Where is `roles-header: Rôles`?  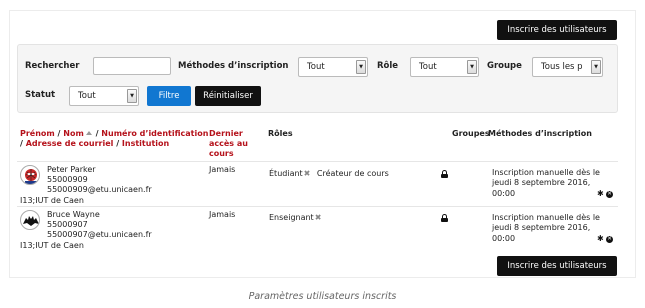 roles-header: Rôles is located at coordinates (280, 133).